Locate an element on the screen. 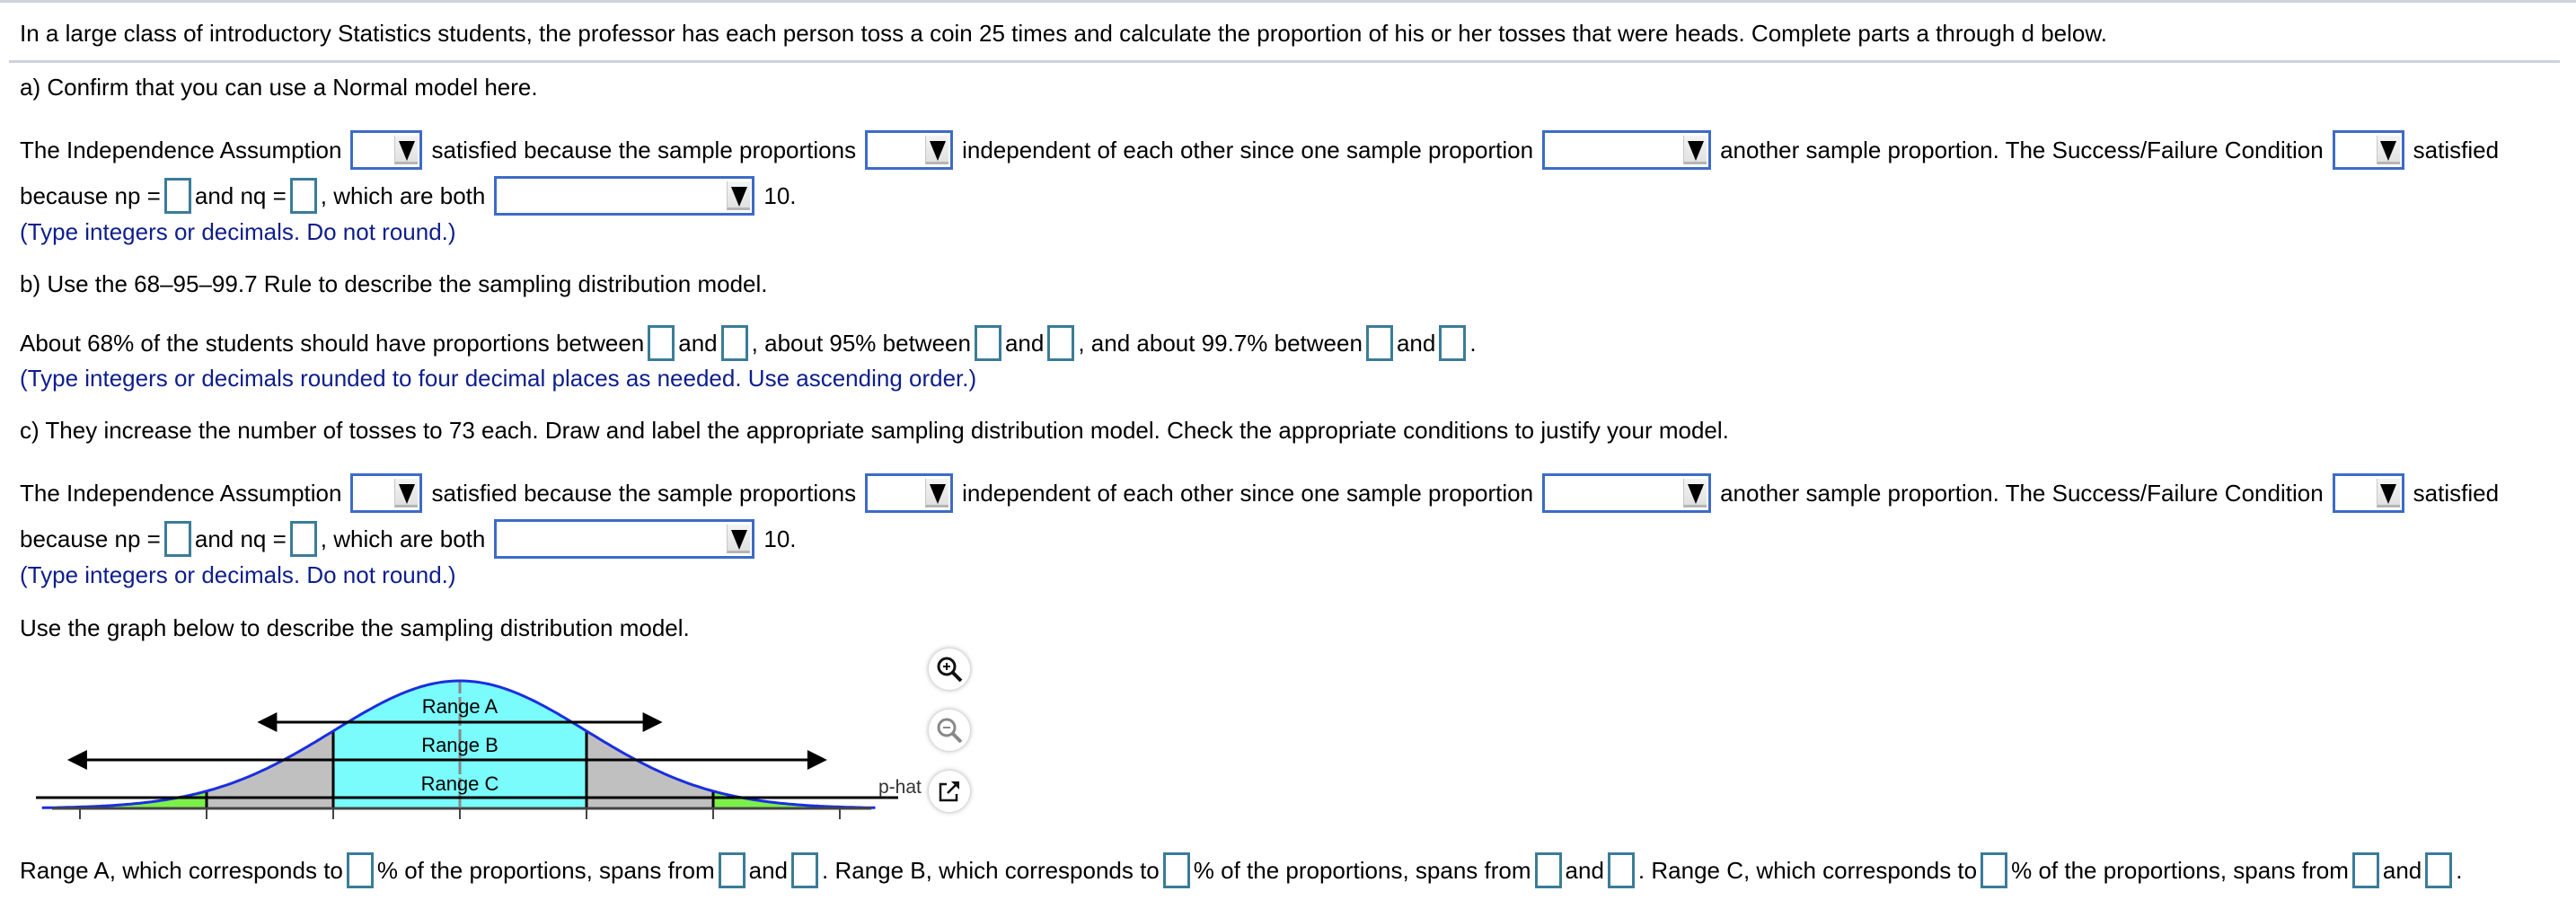 This screenshot has height=900, width=2576. zoom-out-icon is located at coordinates (950, 731).